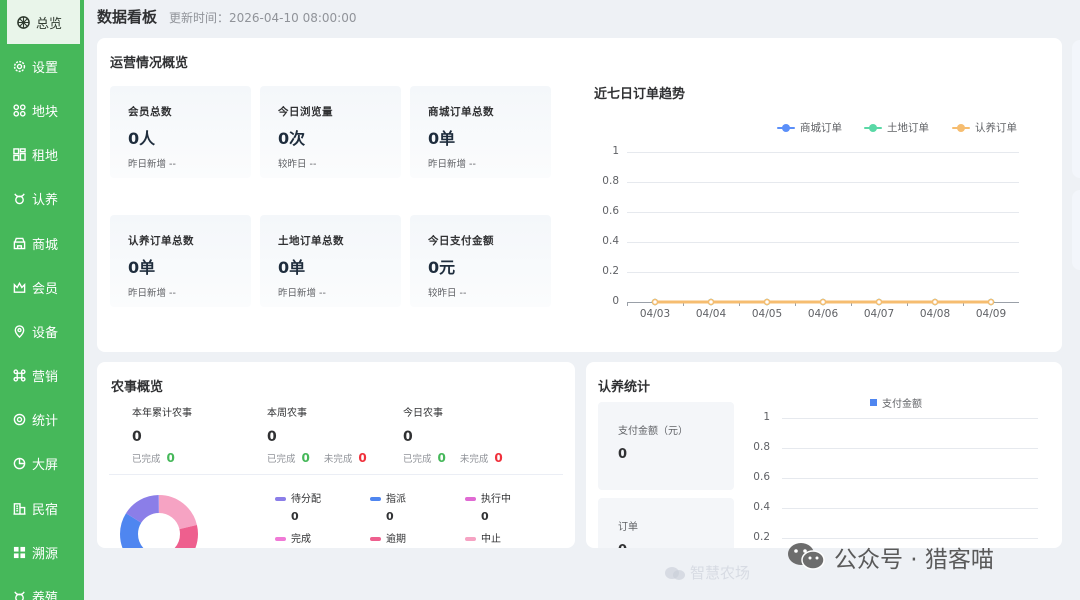  What do you see at coordinates (137, 387) in the screenshot?
I see `farm-title: 农事概览` at bounding box center [137, 387].